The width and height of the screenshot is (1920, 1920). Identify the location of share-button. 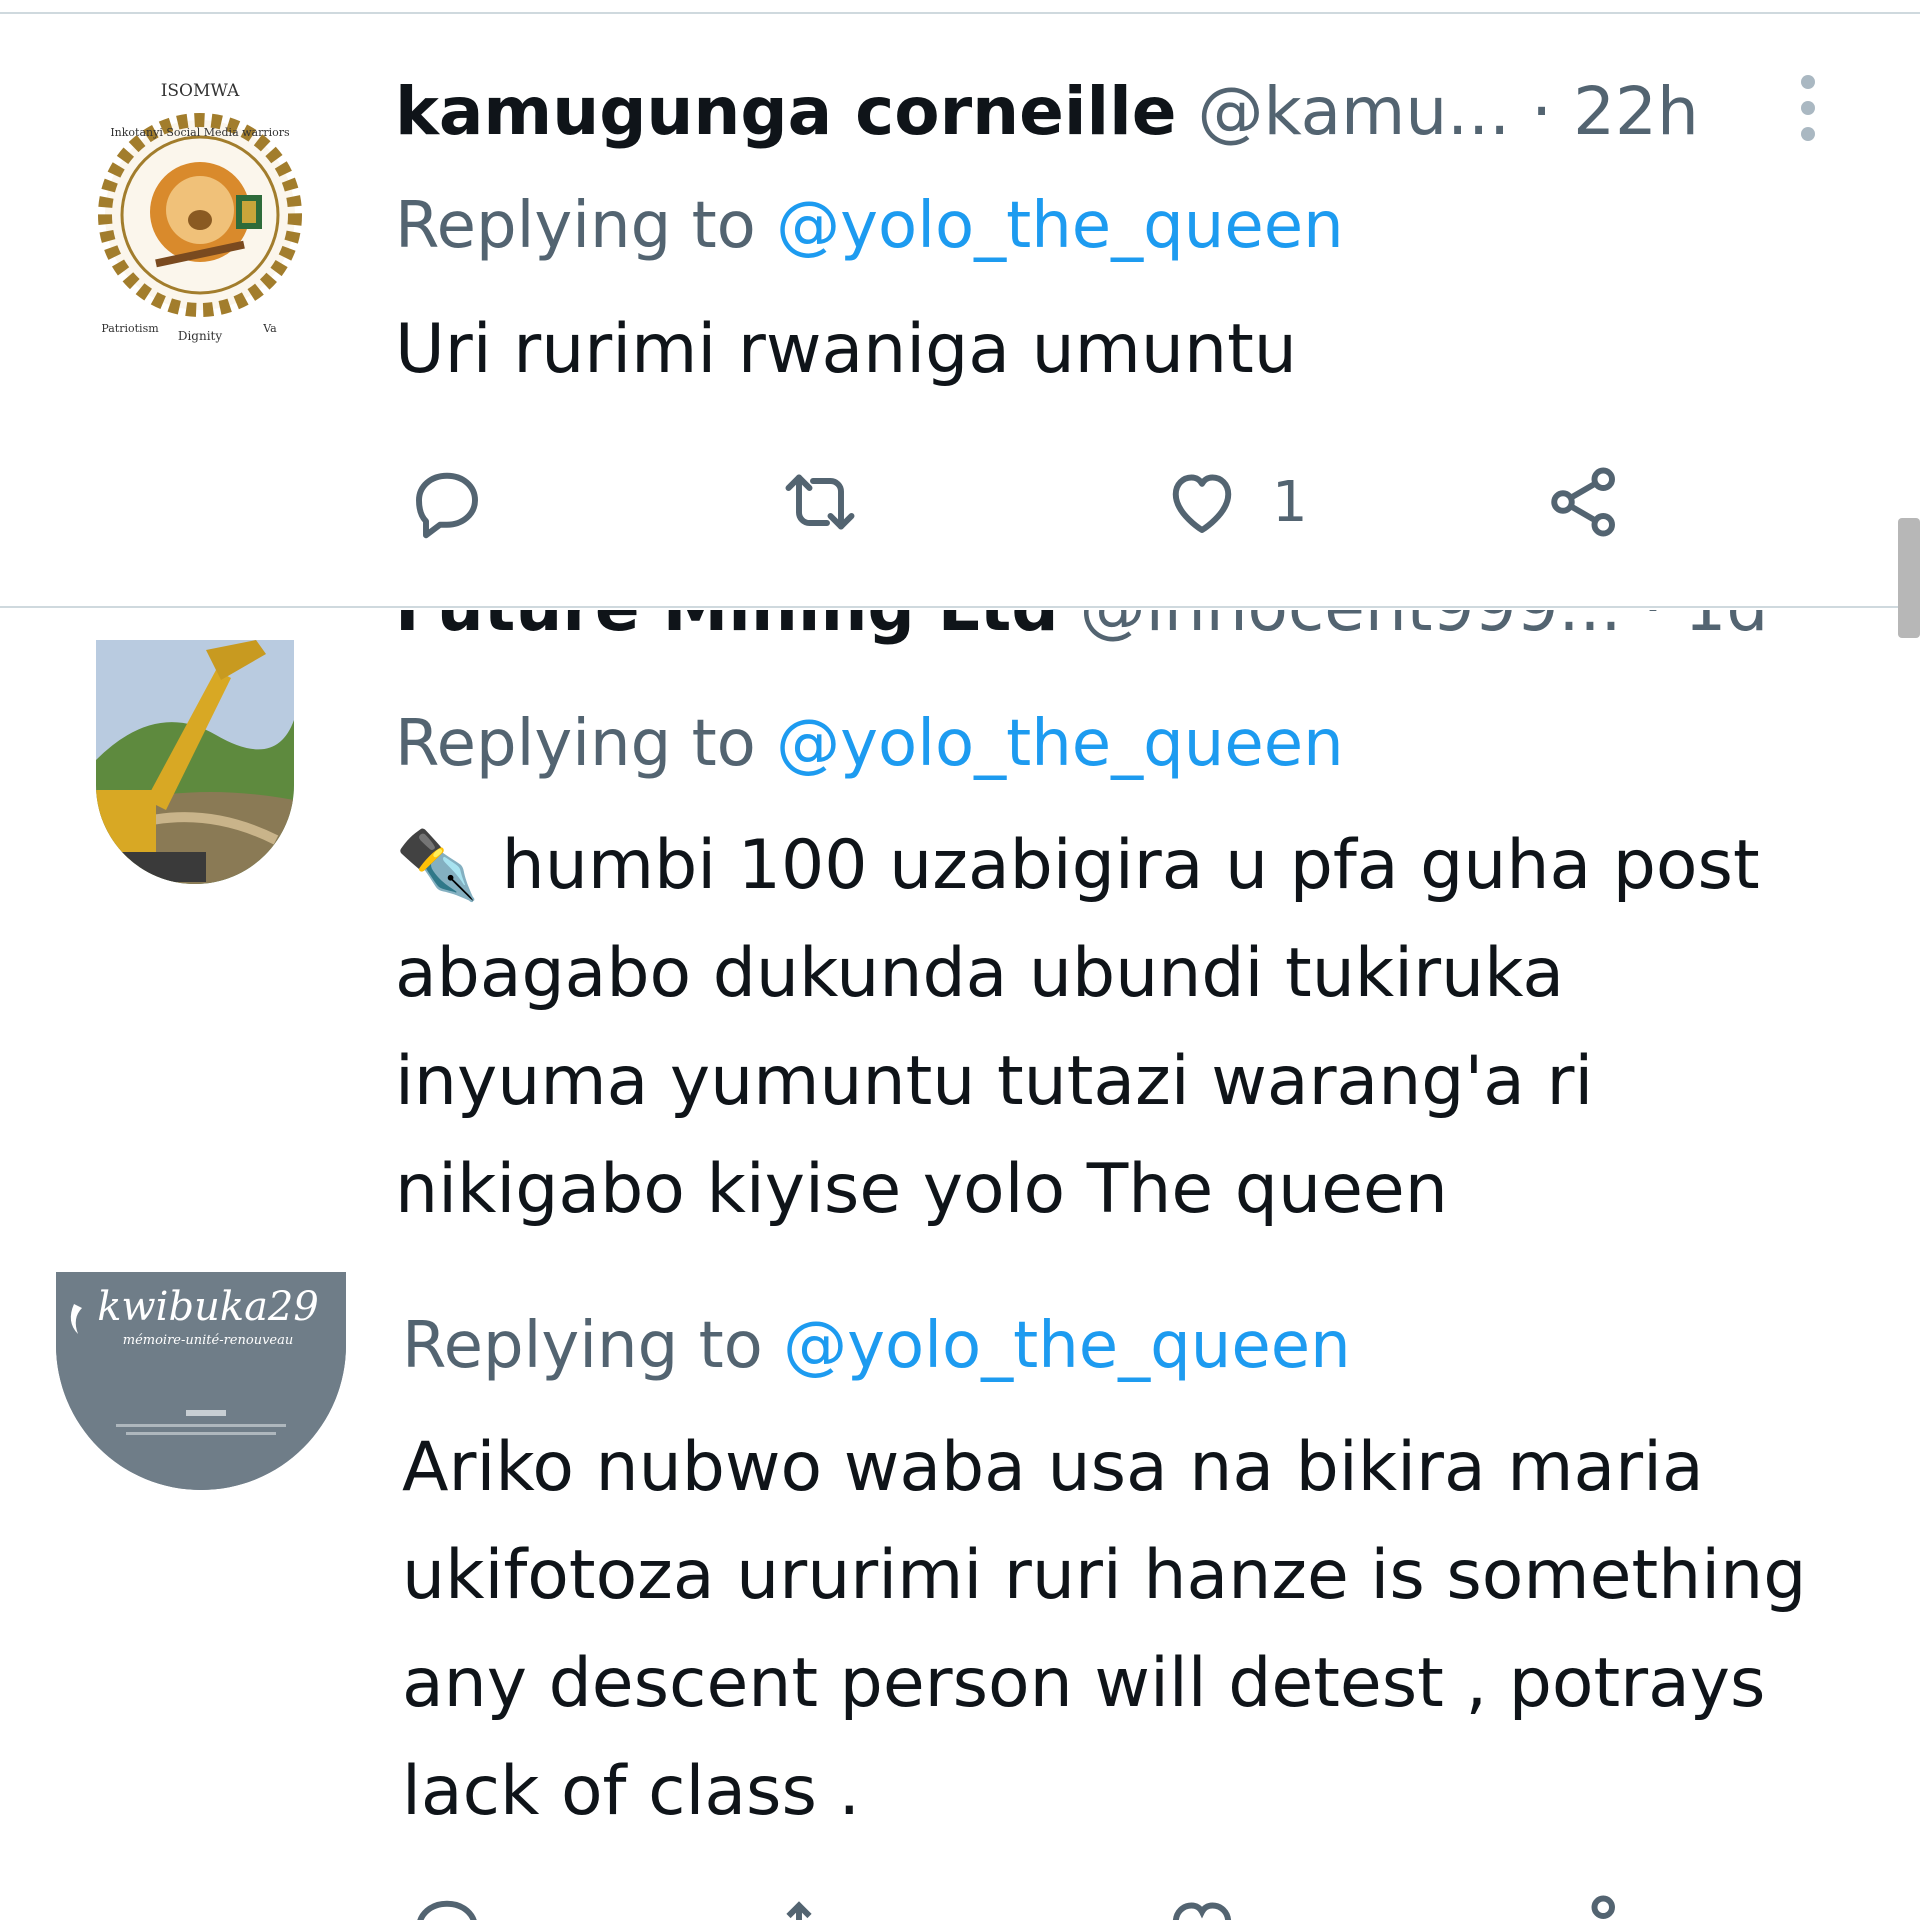
(1584, 502).